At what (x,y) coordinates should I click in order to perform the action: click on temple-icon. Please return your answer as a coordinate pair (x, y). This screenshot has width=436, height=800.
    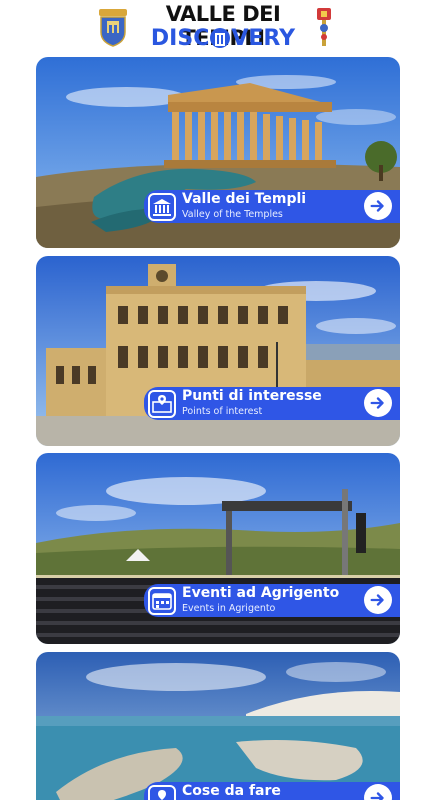
    Looking at the image, I should click on (162, 207).